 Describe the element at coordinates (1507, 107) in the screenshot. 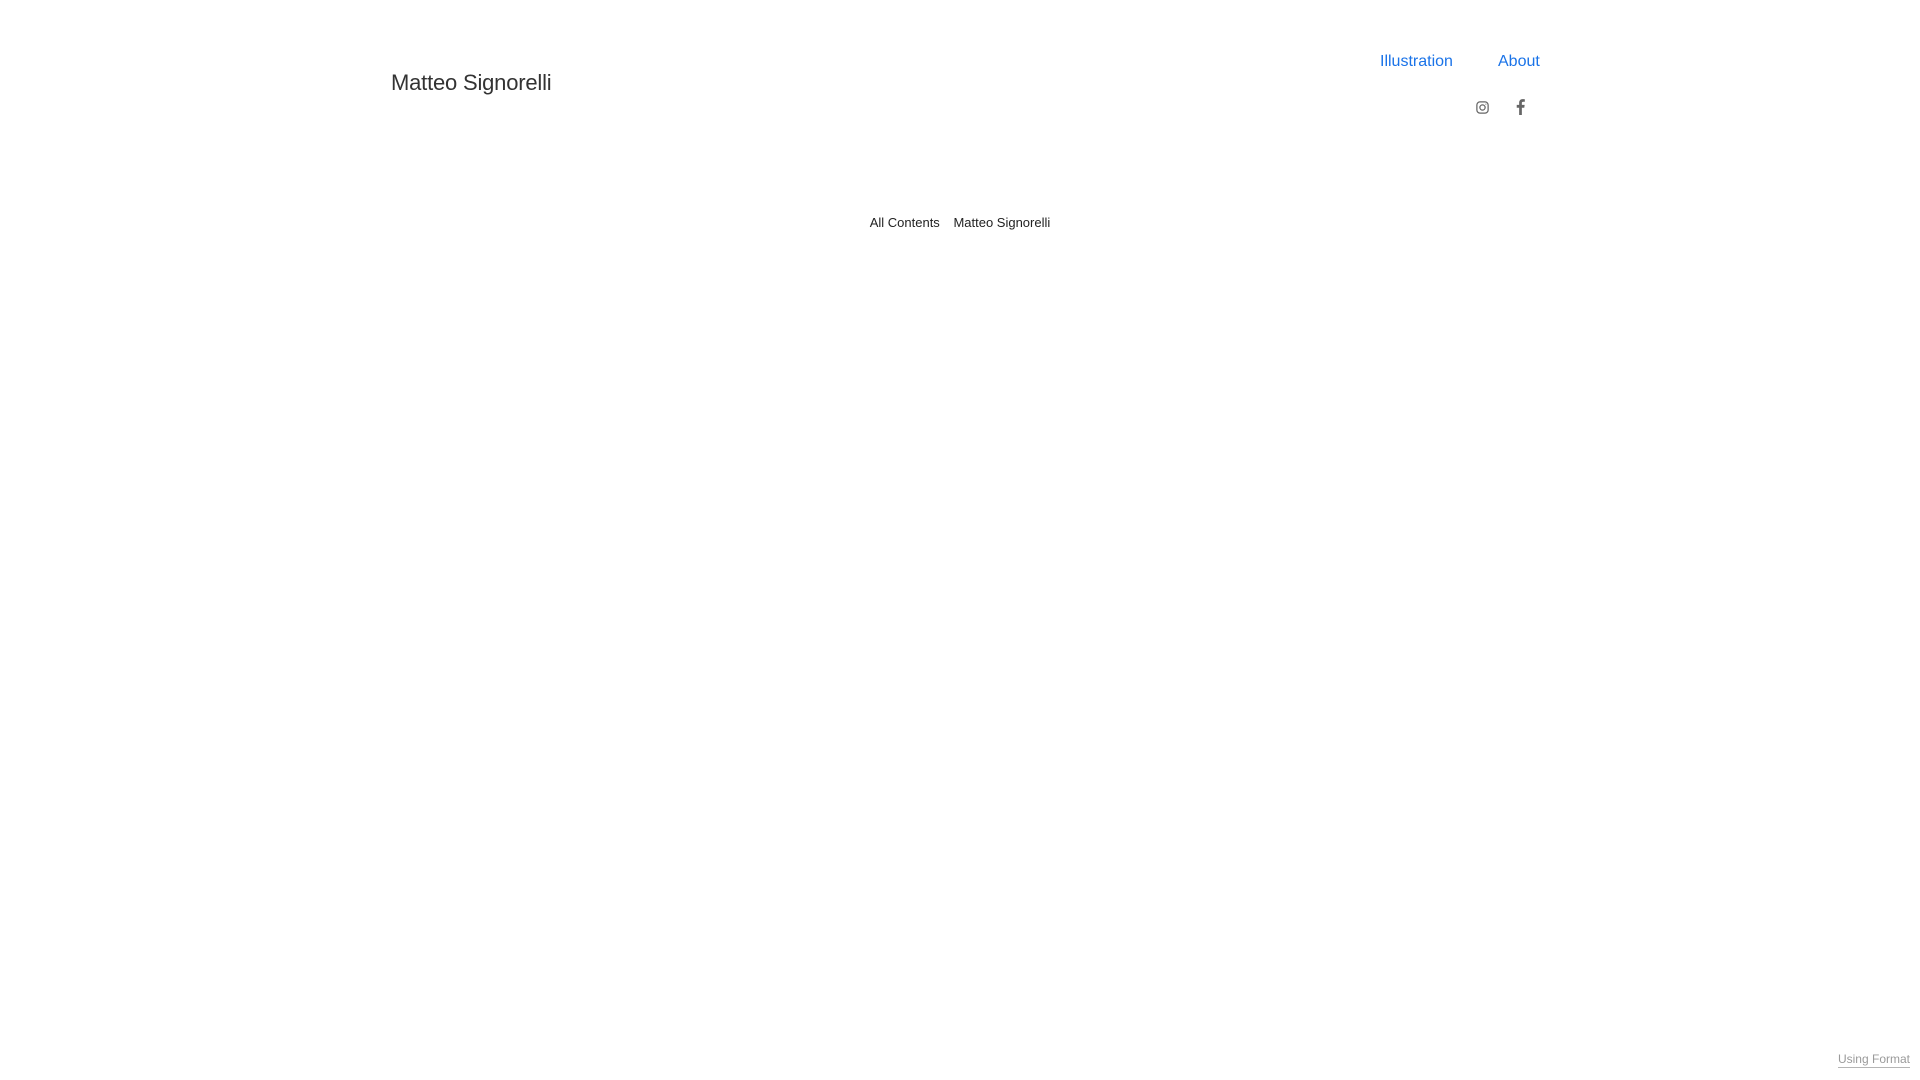

I see `social-links` at that location.